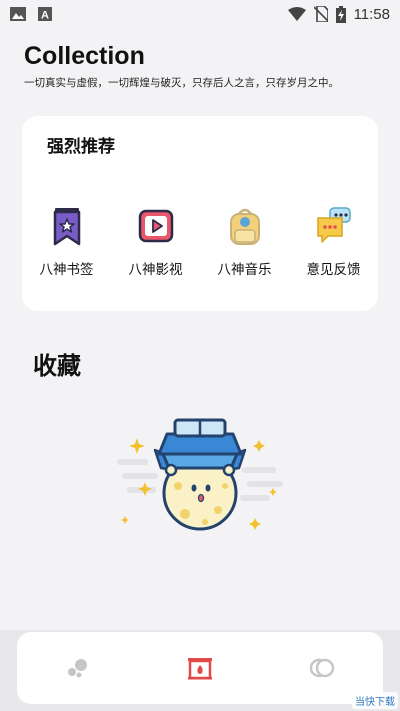 Image resolution: width=400 pixels, height=711 pixels. I want to click on recommend-item-label: 八神音乐, so click(244, 270).